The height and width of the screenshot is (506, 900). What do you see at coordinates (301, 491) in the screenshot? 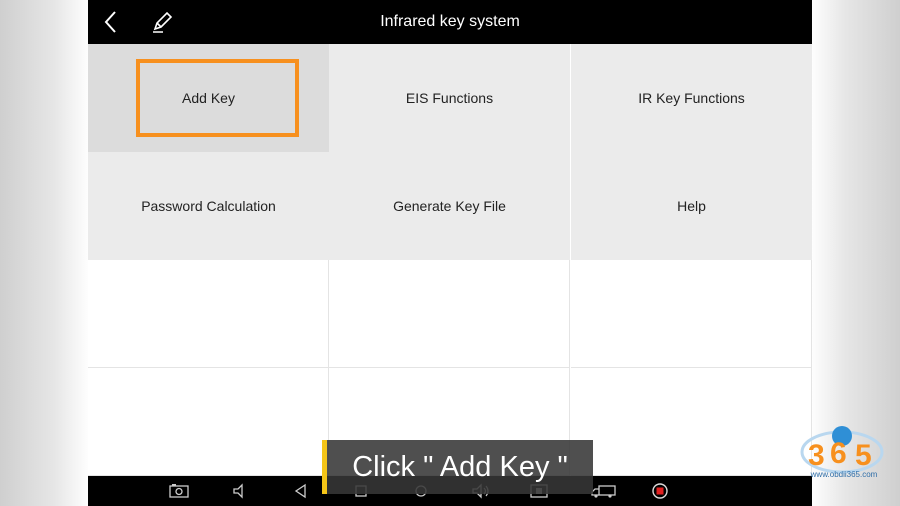
I see `back-triangle-icon` at bounding box center [301, 491].